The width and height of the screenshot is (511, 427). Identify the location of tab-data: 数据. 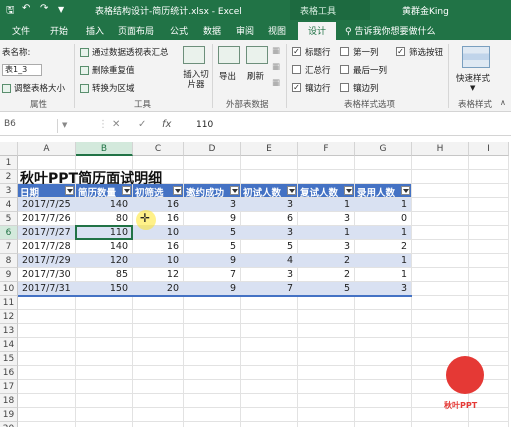
(212, 30).